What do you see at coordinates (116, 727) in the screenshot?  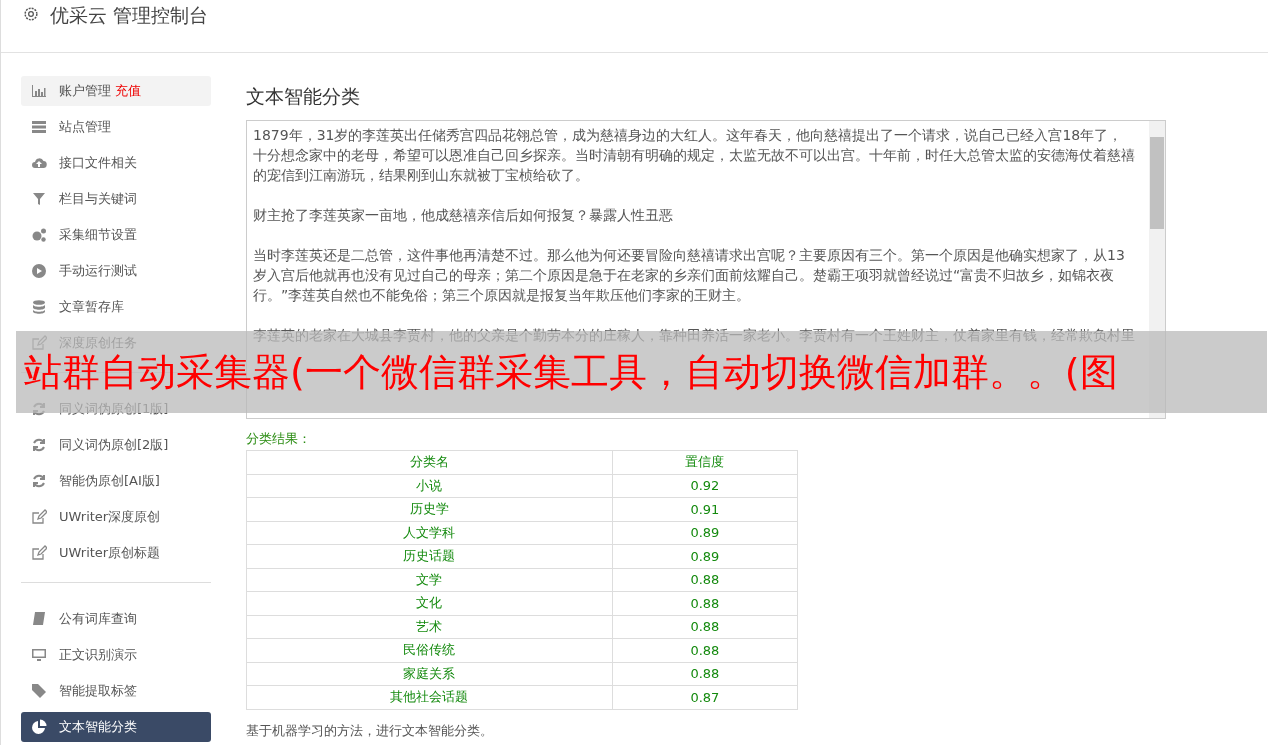 I see `sidebar-item: 文本智能分类` at bounding box center [116, 727].